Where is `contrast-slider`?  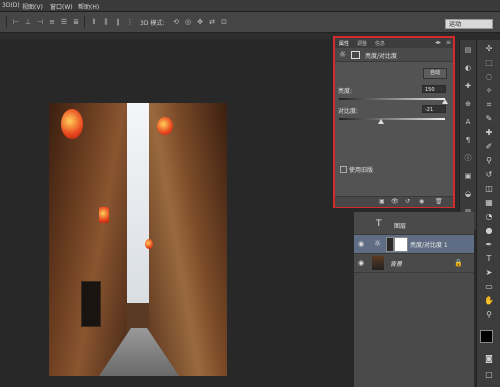 contrast-slider is located at coordinates (392, 119).